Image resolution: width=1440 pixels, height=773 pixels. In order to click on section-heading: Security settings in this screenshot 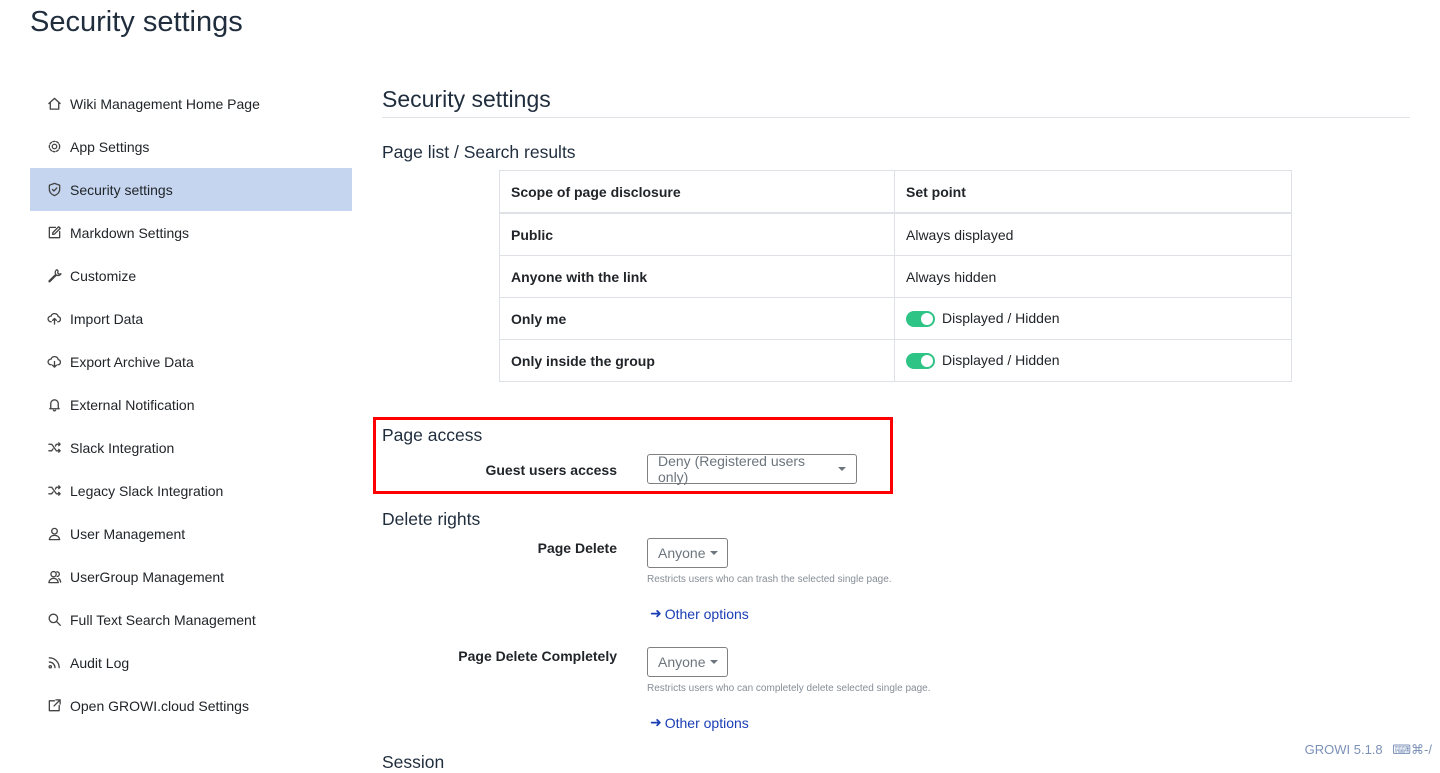, I will do `click(896, 102)`.